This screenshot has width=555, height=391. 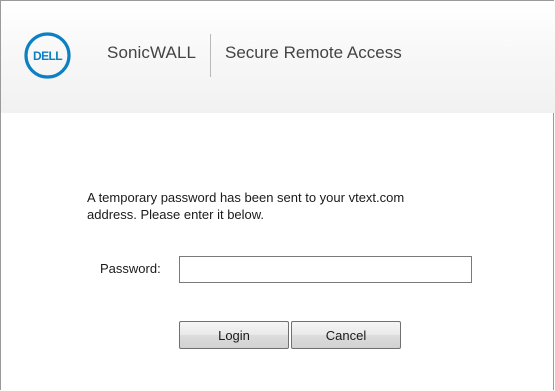 I want to click on page-subtitle: Secure Remote Access, so click(x=313, y=52).